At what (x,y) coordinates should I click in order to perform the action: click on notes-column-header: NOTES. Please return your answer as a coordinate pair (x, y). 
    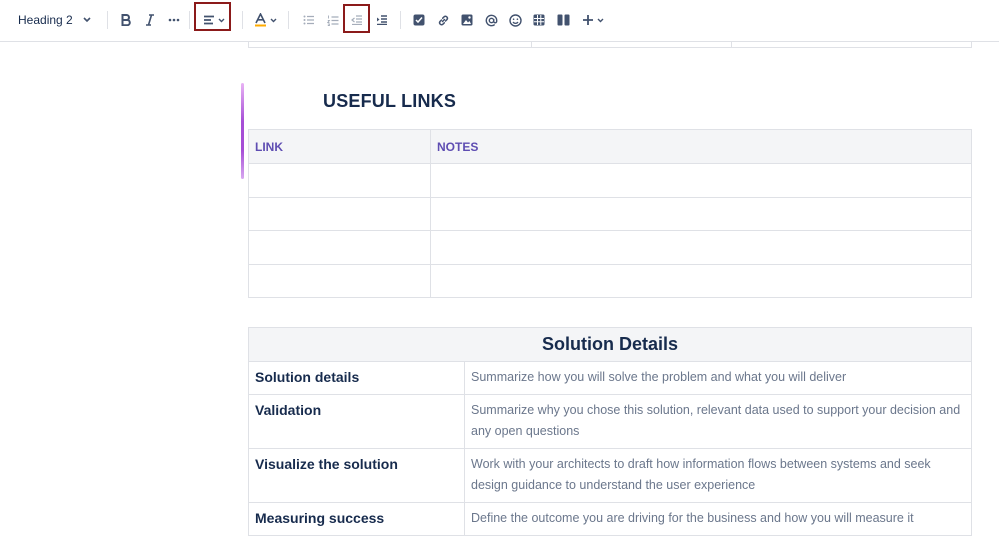
    Looking at the image, I should click on (701, 146).